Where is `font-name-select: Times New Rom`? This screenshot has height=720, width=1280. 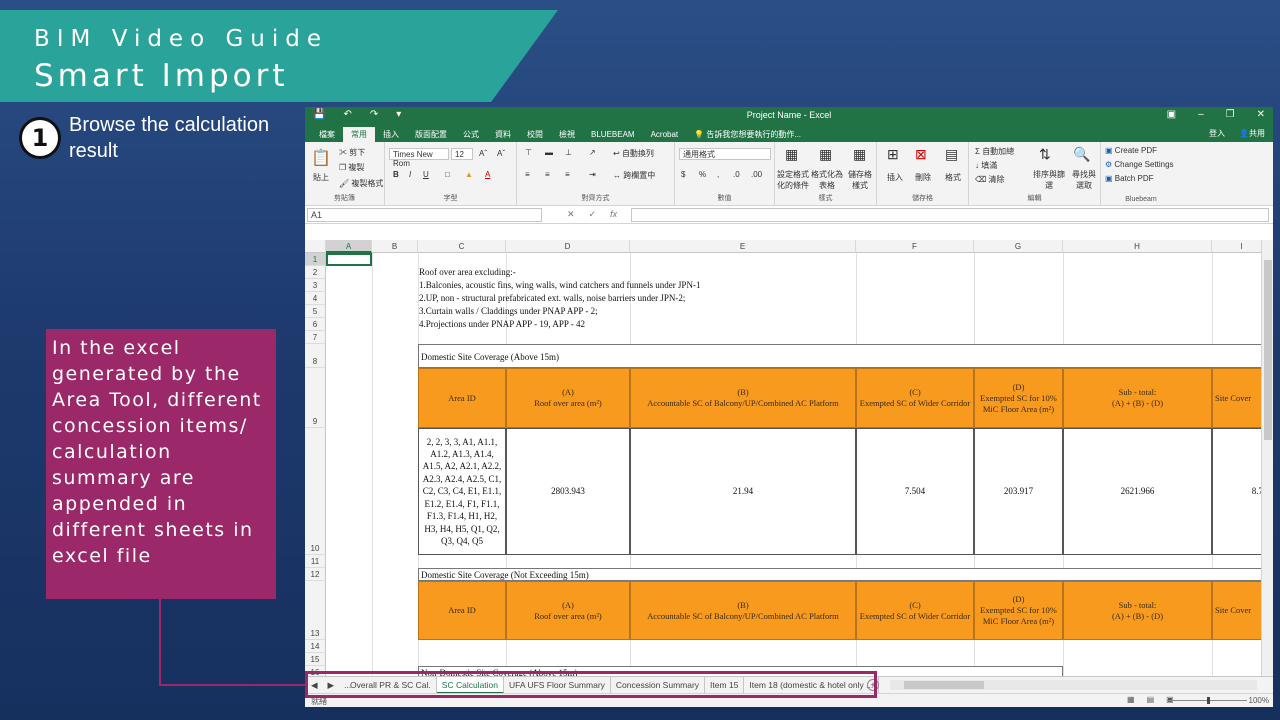
font-name-select: Times New Rom is located at coordinates (419, 158).